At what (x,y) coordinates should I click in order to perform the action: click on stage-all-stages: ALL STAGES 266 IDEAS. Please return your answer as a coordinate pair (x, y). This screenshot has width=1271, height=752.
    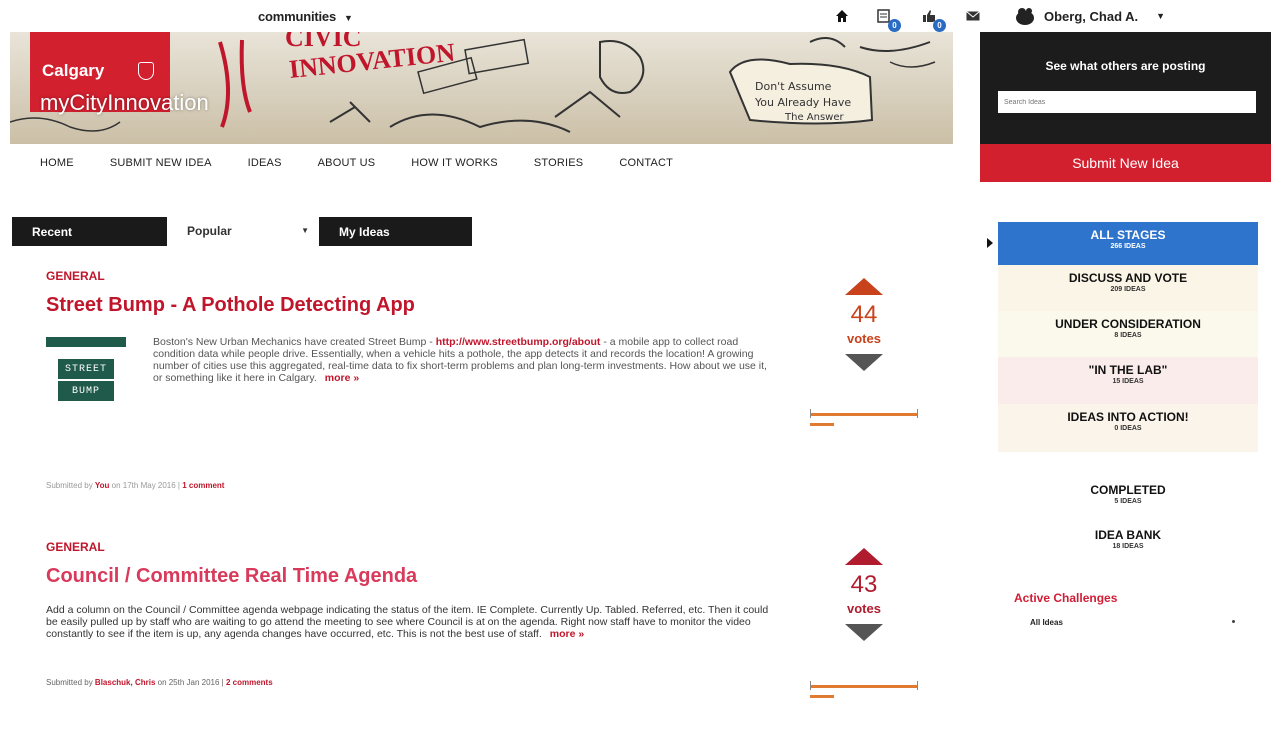
    Looking at the image, I should click on (1128, 243).